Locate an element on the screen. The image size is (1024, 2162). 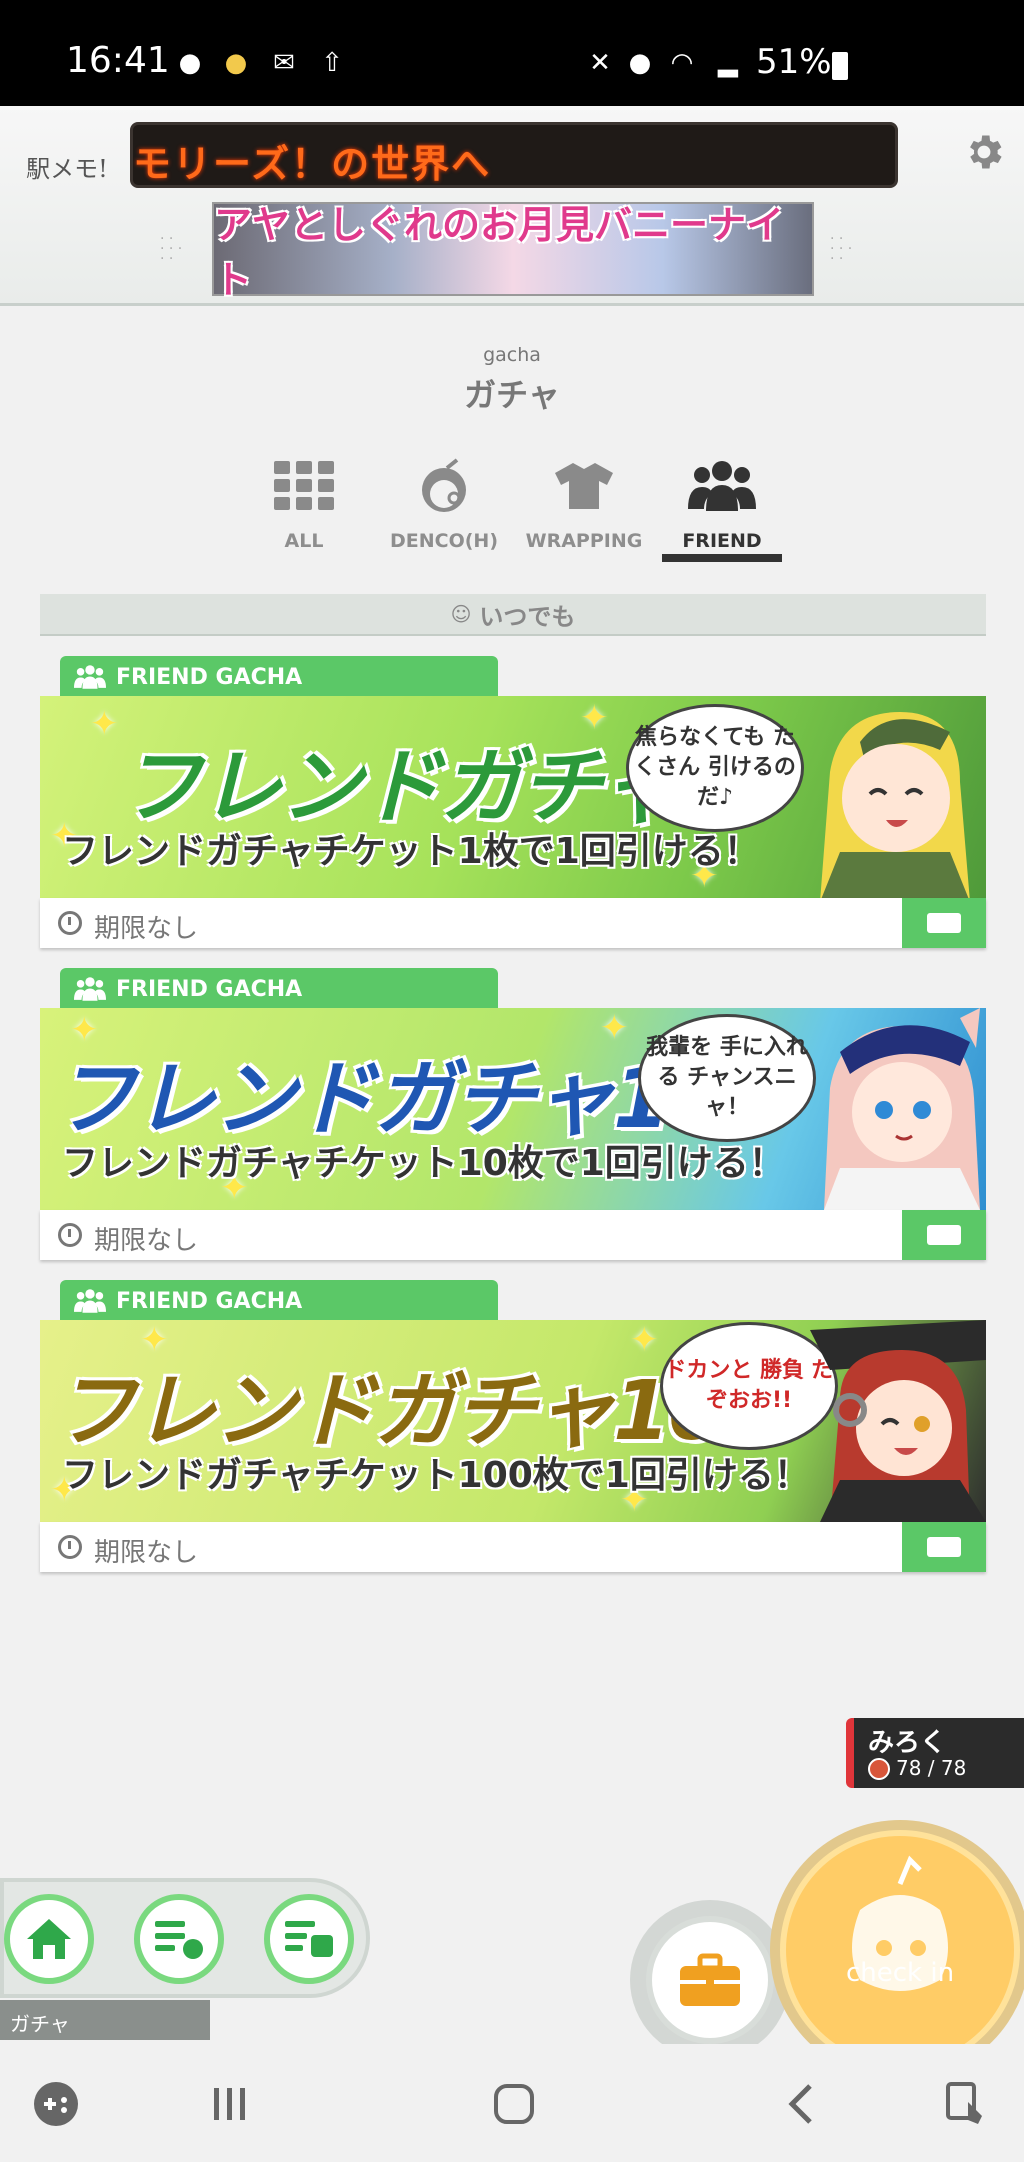
player-name: みろく is located at coordinates (907, 1743).